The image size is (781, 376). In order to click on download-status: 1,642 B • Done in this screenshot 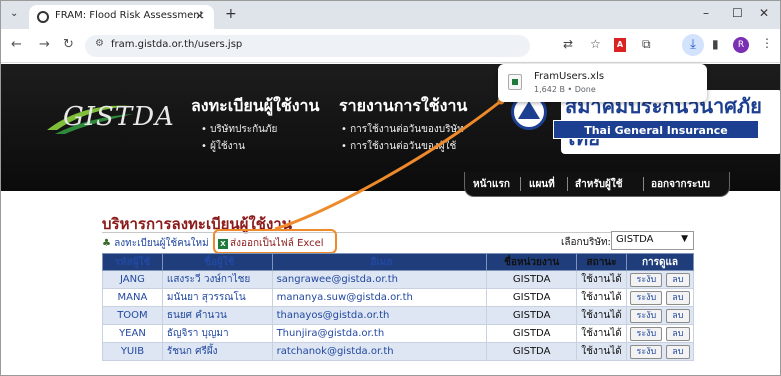, I will do `click(565, 89)`.